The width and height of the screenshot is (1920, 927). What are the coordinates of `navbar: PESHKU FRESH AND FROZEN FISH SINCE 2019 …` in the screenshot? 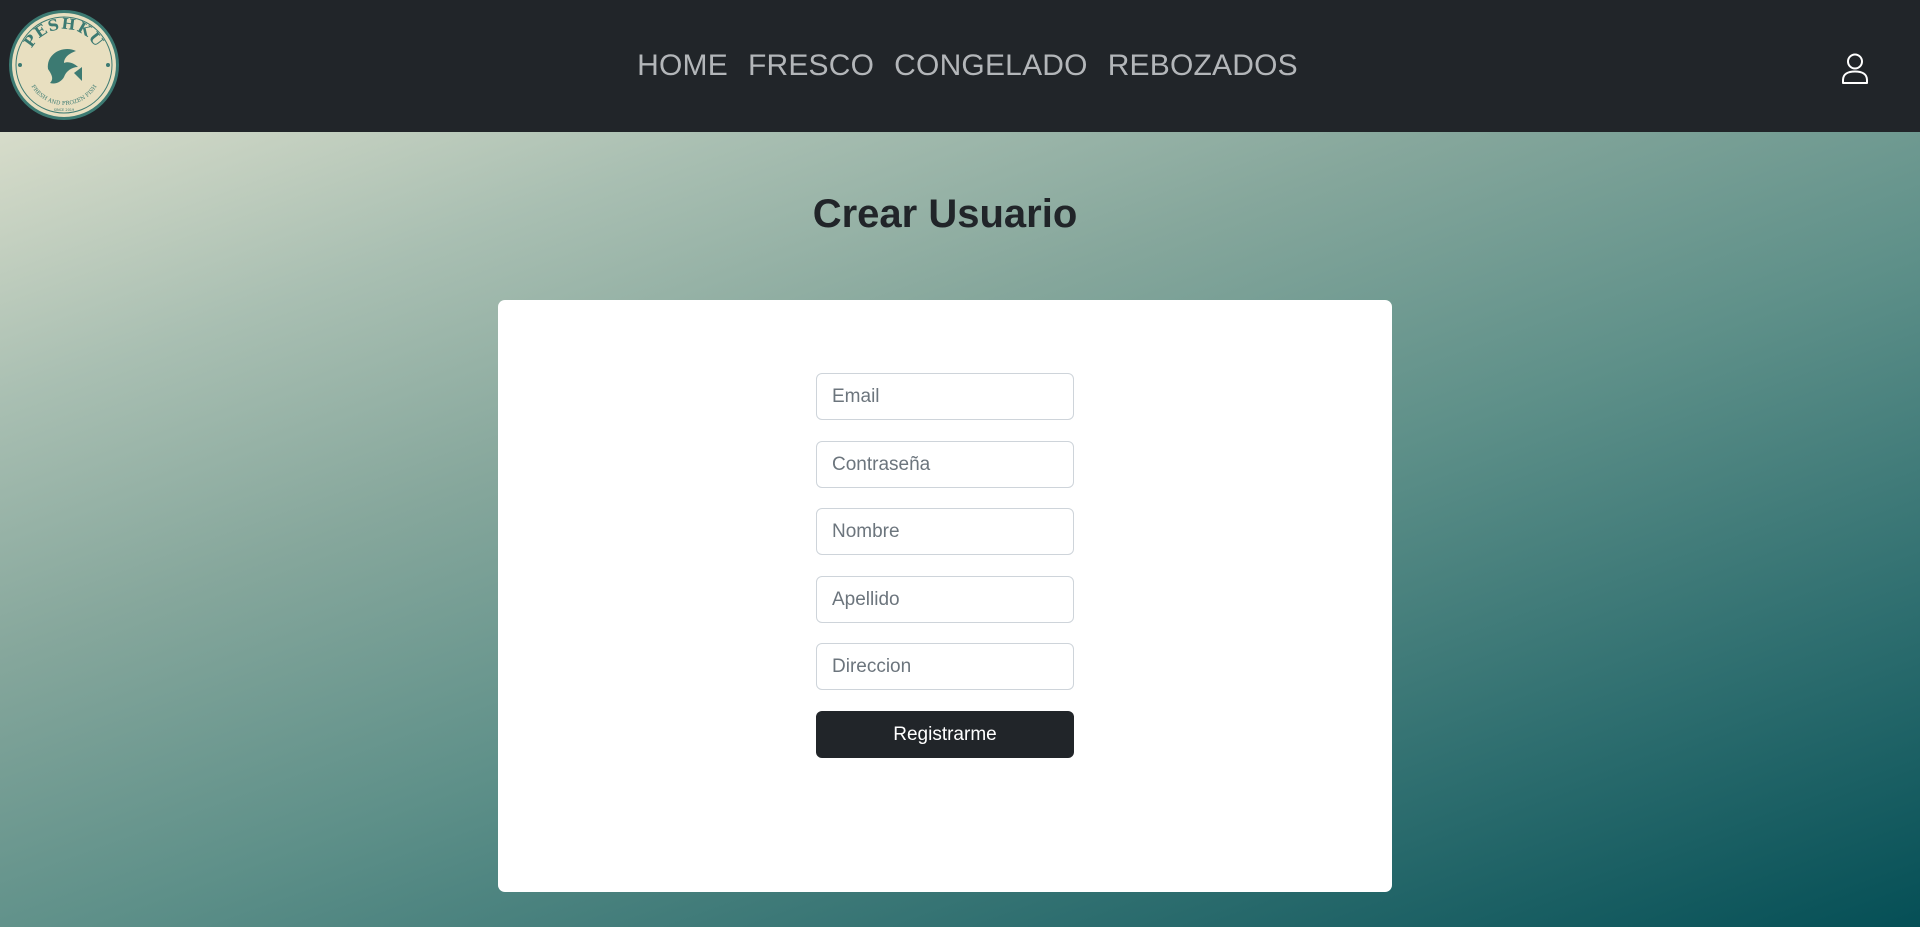 It's located at (960, 66).